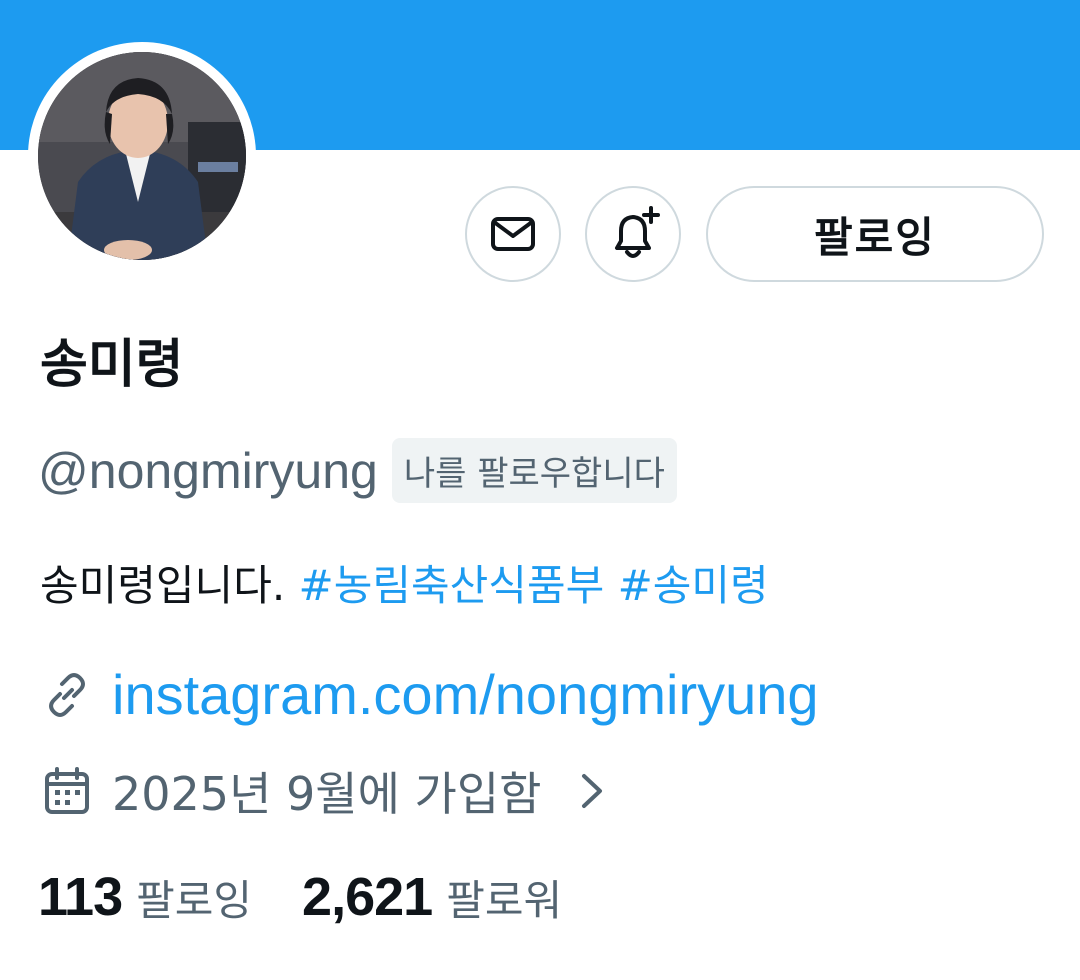 The image size is (1080, 980). I want to click on avatar, so click(142, 156).